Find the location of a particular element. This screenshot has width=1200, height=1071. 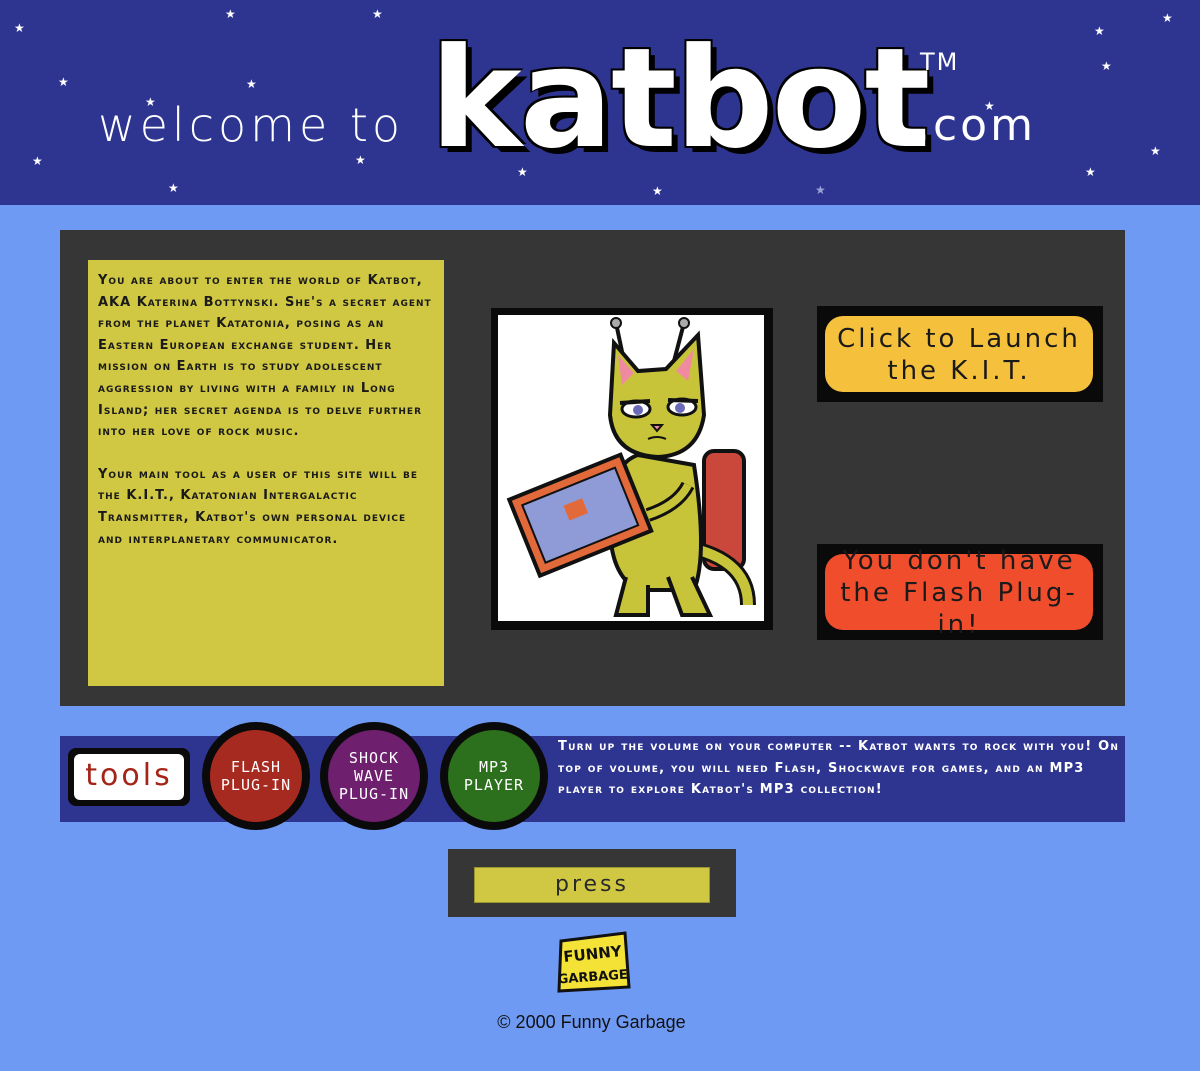

shockwave-plugin-label: WAVE is located at coordinates (374, 776).